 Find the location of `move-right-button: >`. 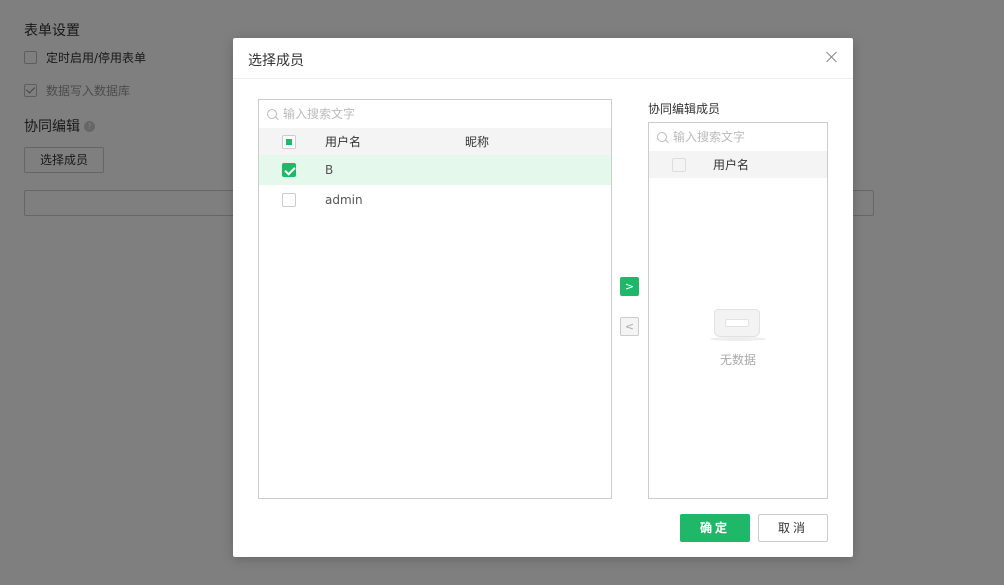

move-right-button: > is located at coordinates (629, 286).